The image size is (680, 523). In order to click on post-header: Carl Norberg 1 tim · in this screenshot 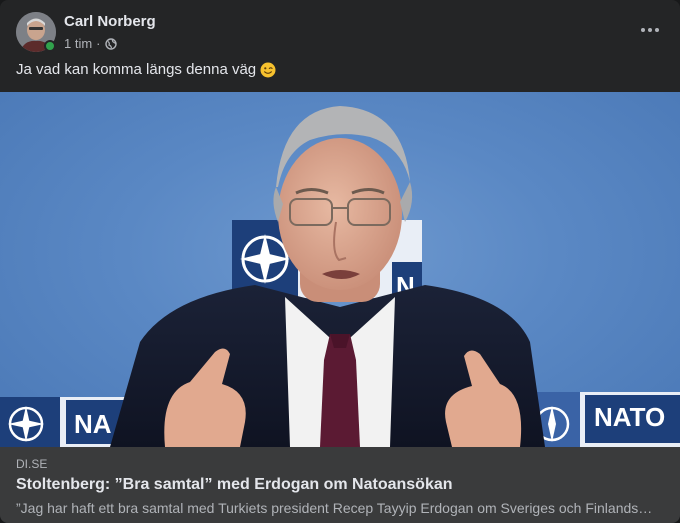, I will do `click(340, 34)`.